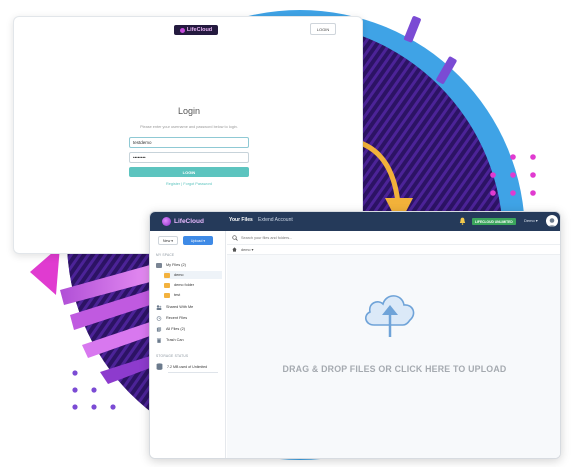  Describe the element at coordinates (175, 329) in the screenshot. I see `sidebar-item-label: All Files (2)` at that location.